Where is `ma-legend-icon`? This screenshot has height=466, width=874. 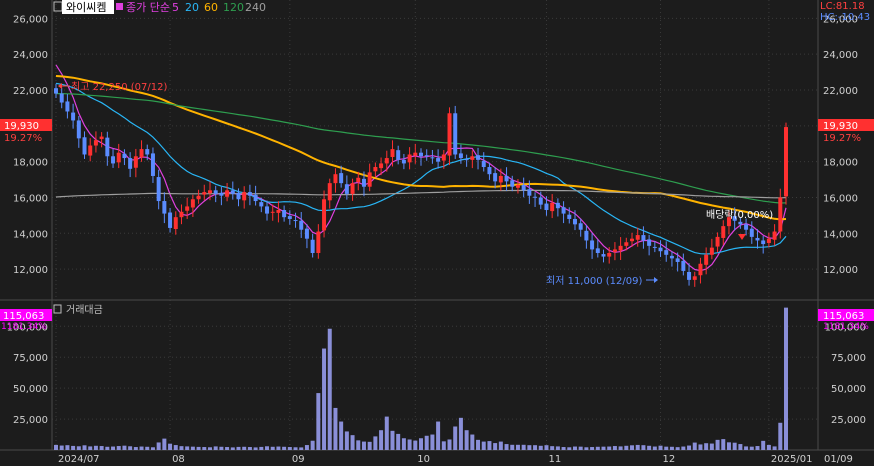 ma-legend-icon is located at coordinates (119, 6).